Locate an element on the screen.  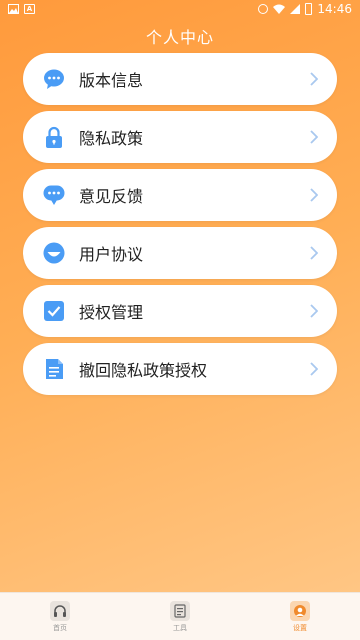
menu-item-user-agreement: 用户协议 is located at coordinates (180, 253).